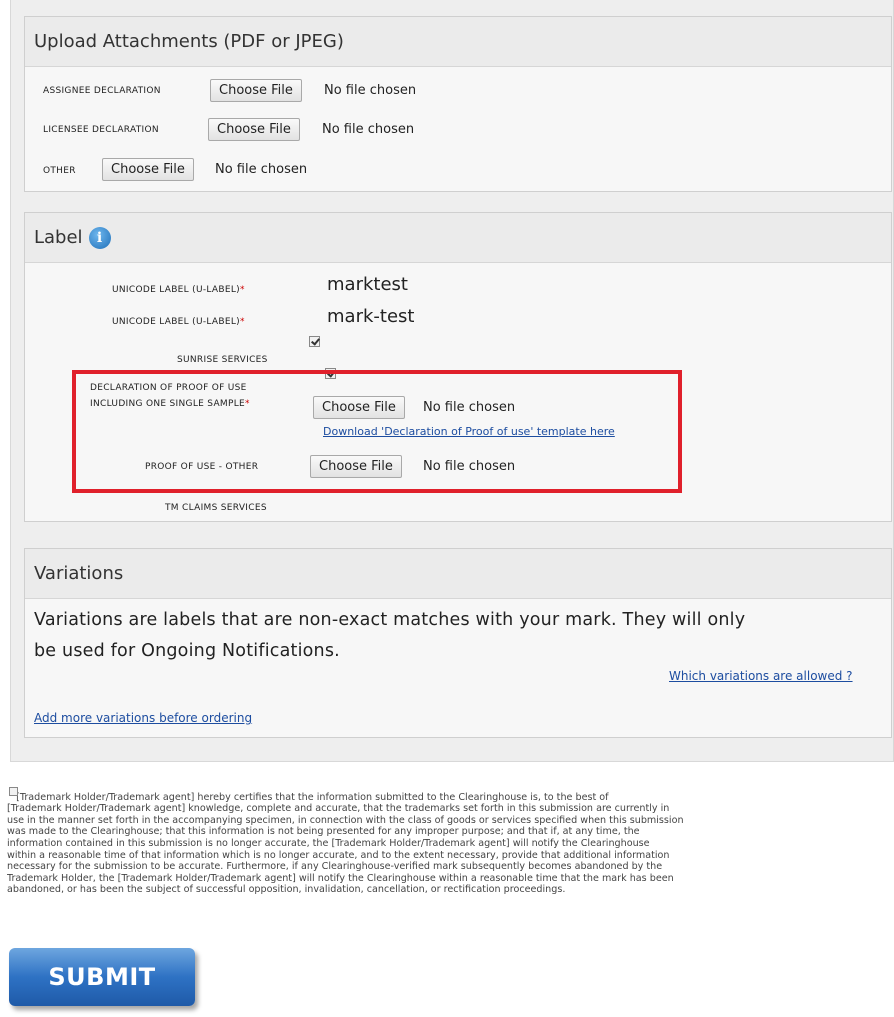  Describe the element at coordinates (148, 169) in the screenshot. I see `other-choose-file-button: Choose File` at that location.